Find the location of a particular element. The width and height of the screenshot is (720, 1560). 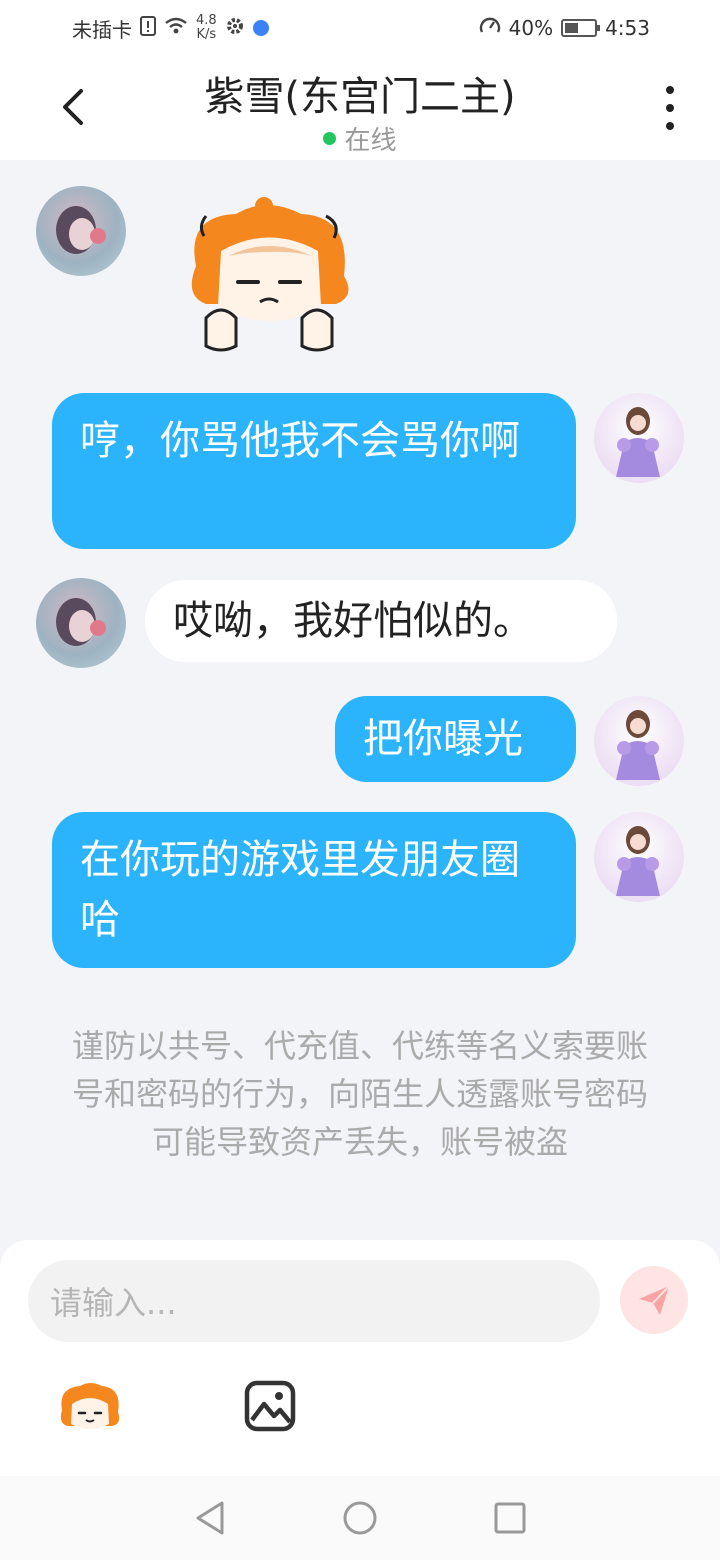

page-title: 紫雪(东宫门二主) is located at coordinates (360, 97).